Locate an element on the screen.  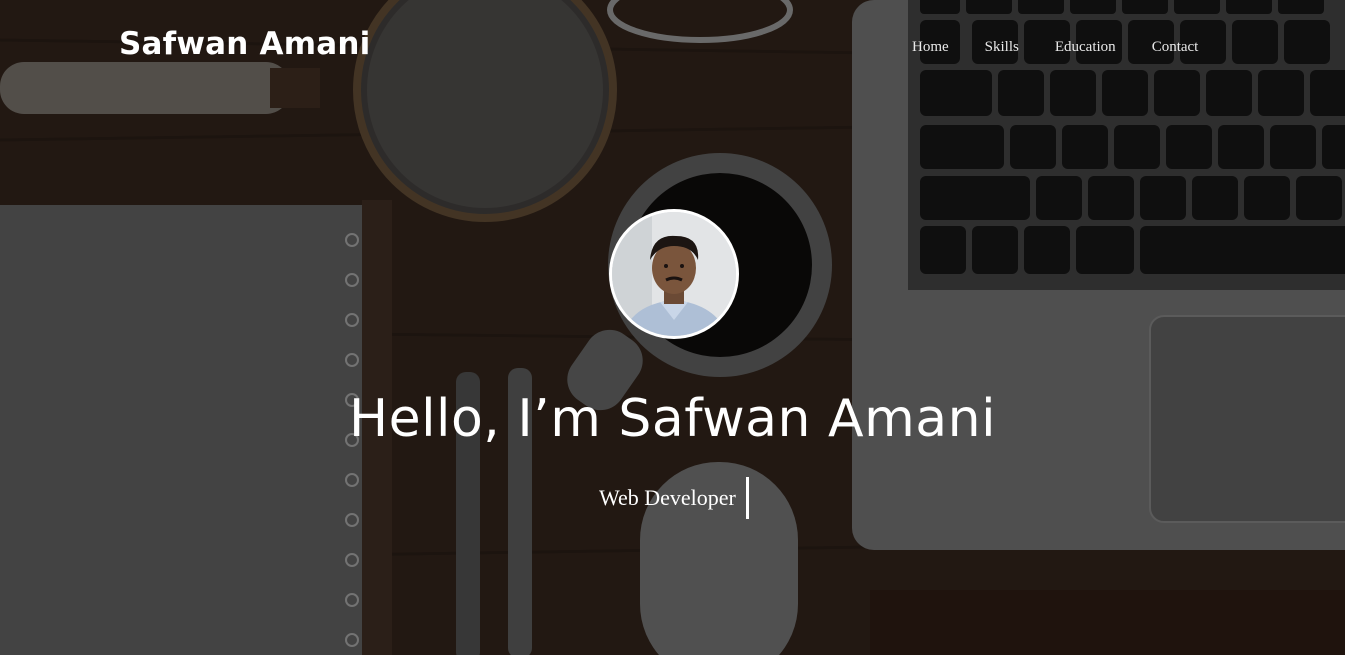
main-nav: Home Skills Education Contact is located at coordinates (1055, 47).